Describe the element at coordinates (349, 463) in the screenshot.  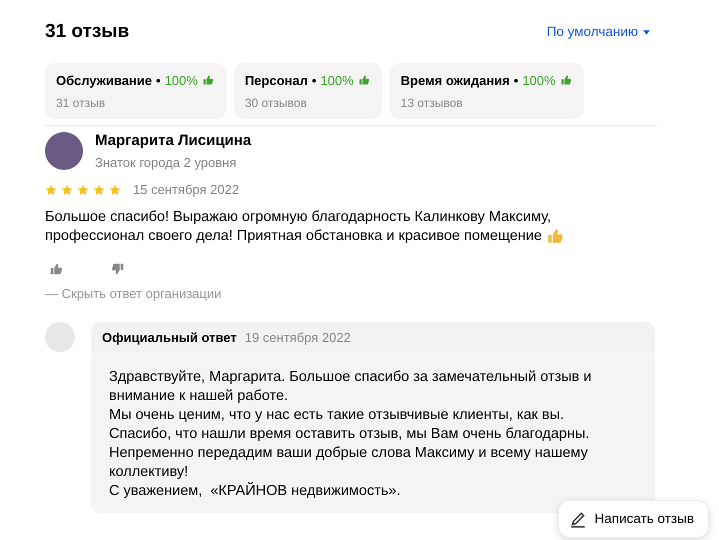
I see `reply-text: Непременно передадим ваши добрые слова Максиму и всему нашему коллективу!` at that location.